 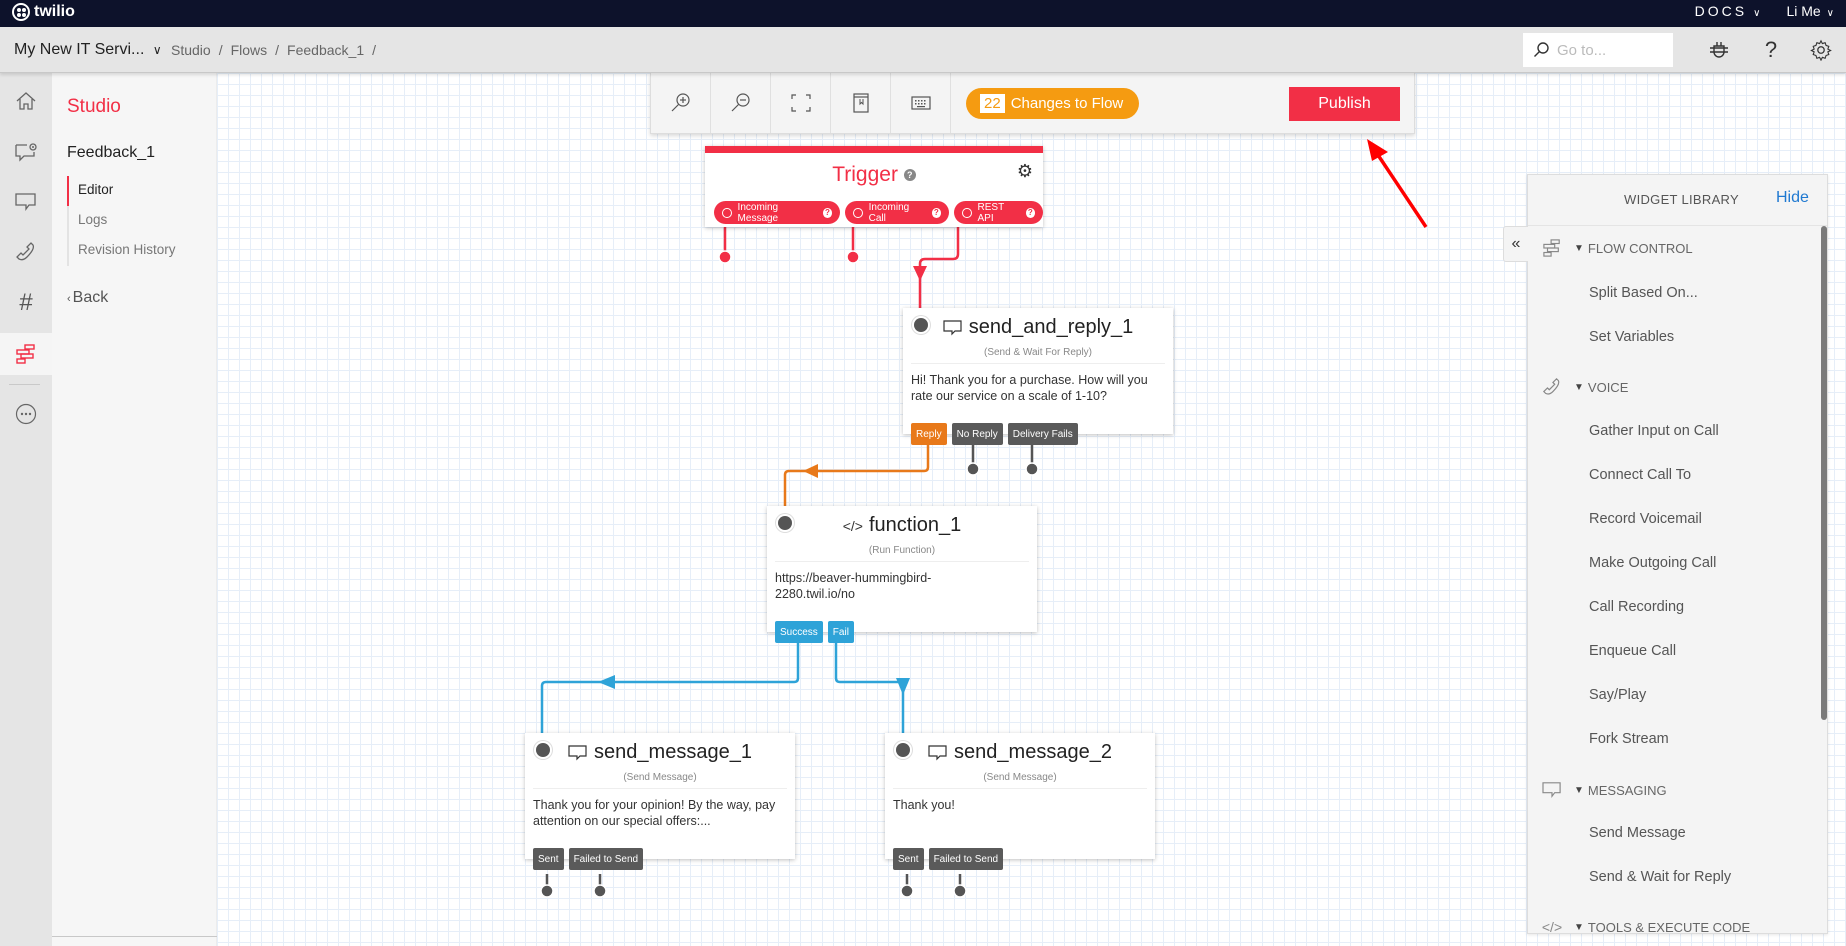 I want to click on rail-home, so click(x=26, y=101).